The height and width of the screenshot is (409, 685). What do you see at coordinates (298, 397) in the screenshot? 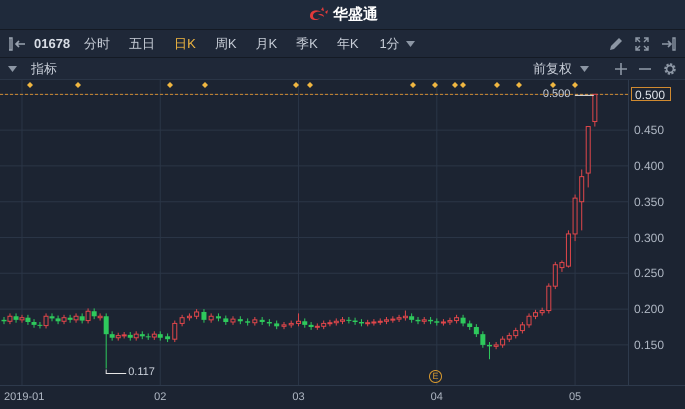
I see `x-axis-label: 03` at bounding box center [298, 397].